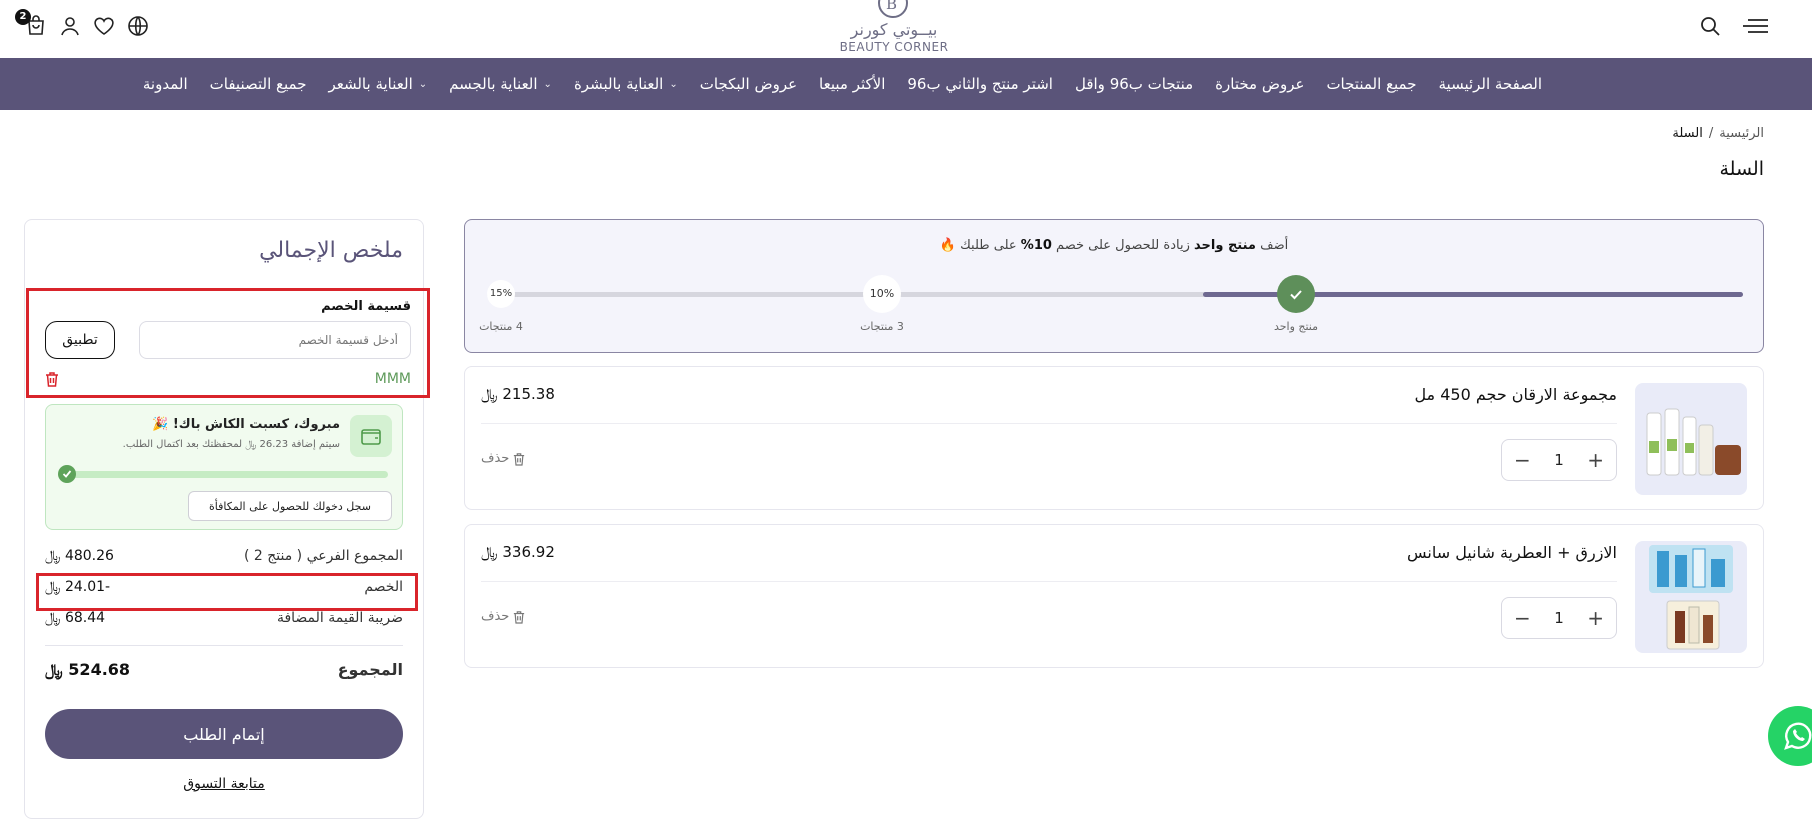  I want to click on nav-item: الصفحة الرئيسية, so click(1491, 84).